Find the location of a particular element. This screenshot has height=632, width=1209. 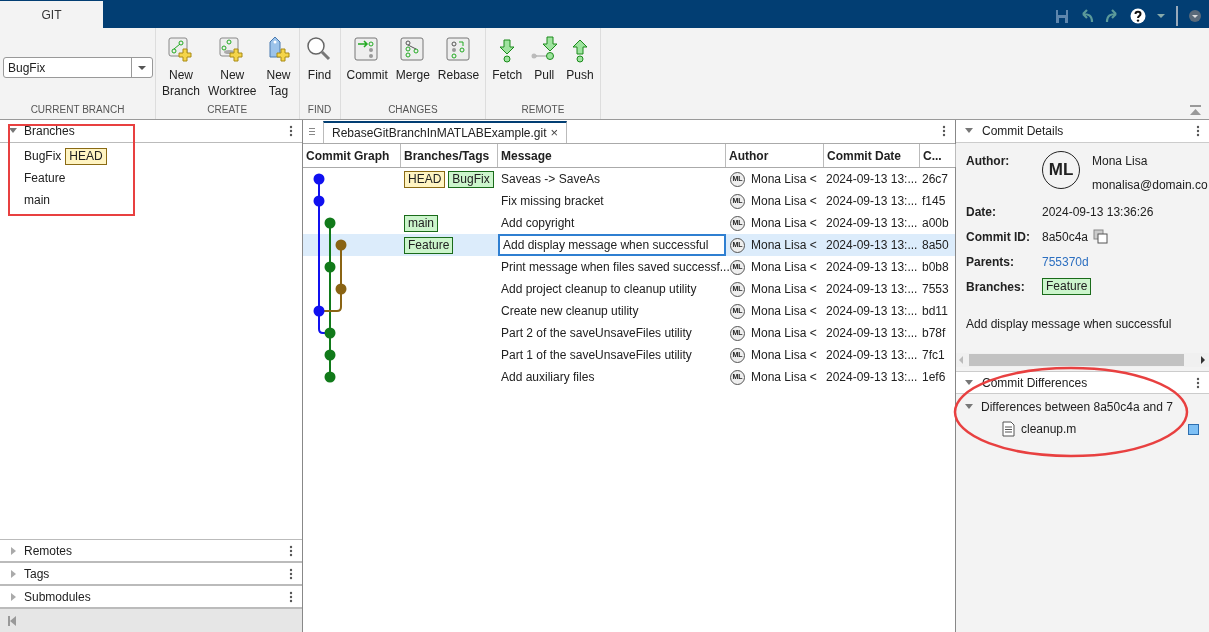

table-cell: Add auxiliary files is located at coordinates (612, 377).